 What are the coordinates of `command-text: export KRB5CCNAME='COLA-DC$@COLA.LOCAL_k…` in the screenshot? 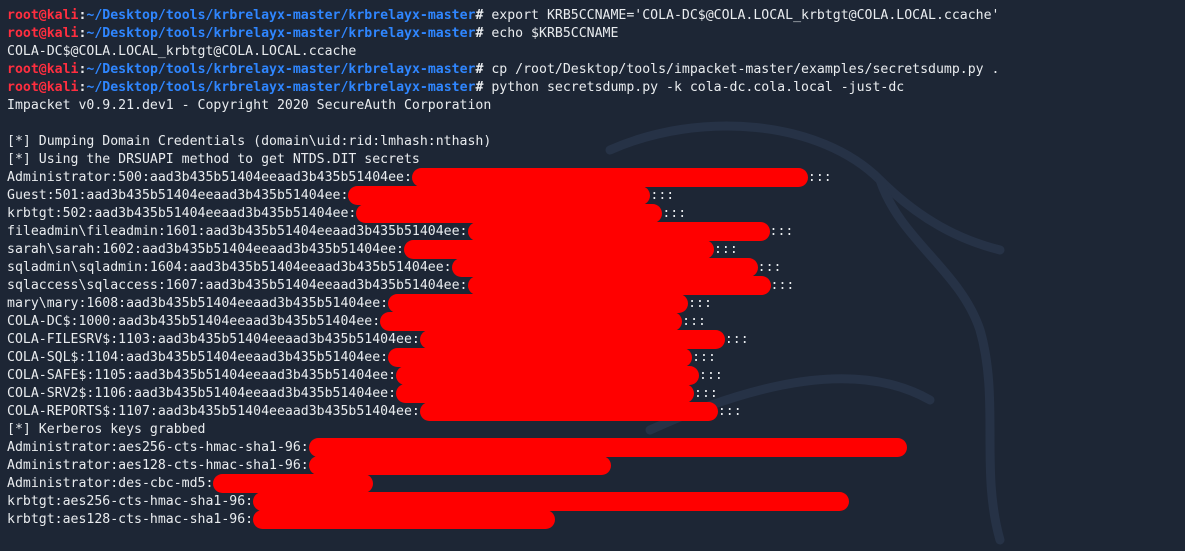 It's located at (741, 15).